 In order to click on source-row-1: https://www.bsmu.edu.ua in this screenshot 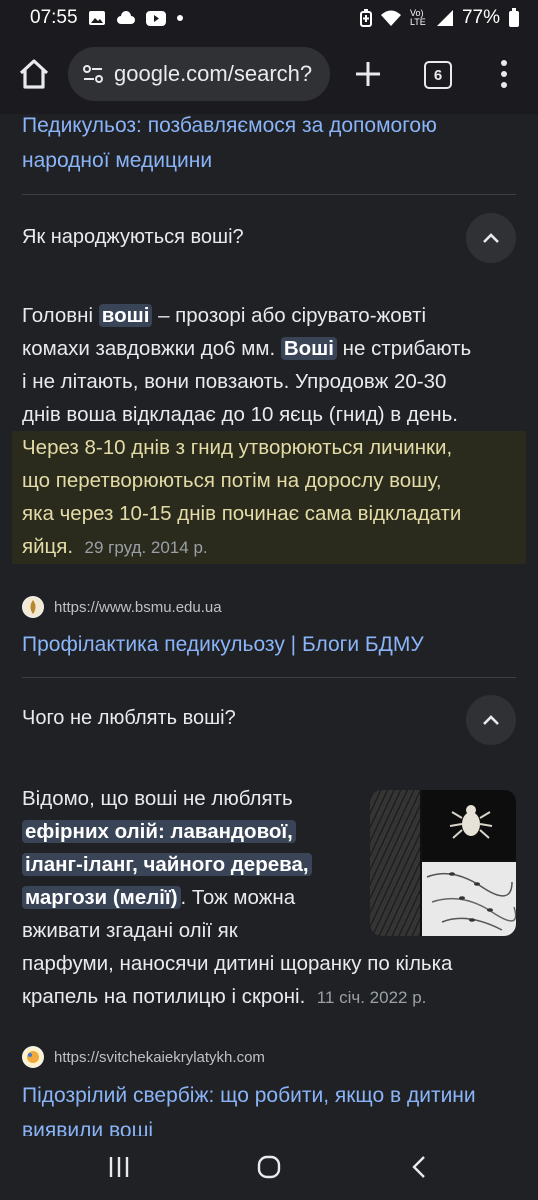, I will do `click(122, 607)`.